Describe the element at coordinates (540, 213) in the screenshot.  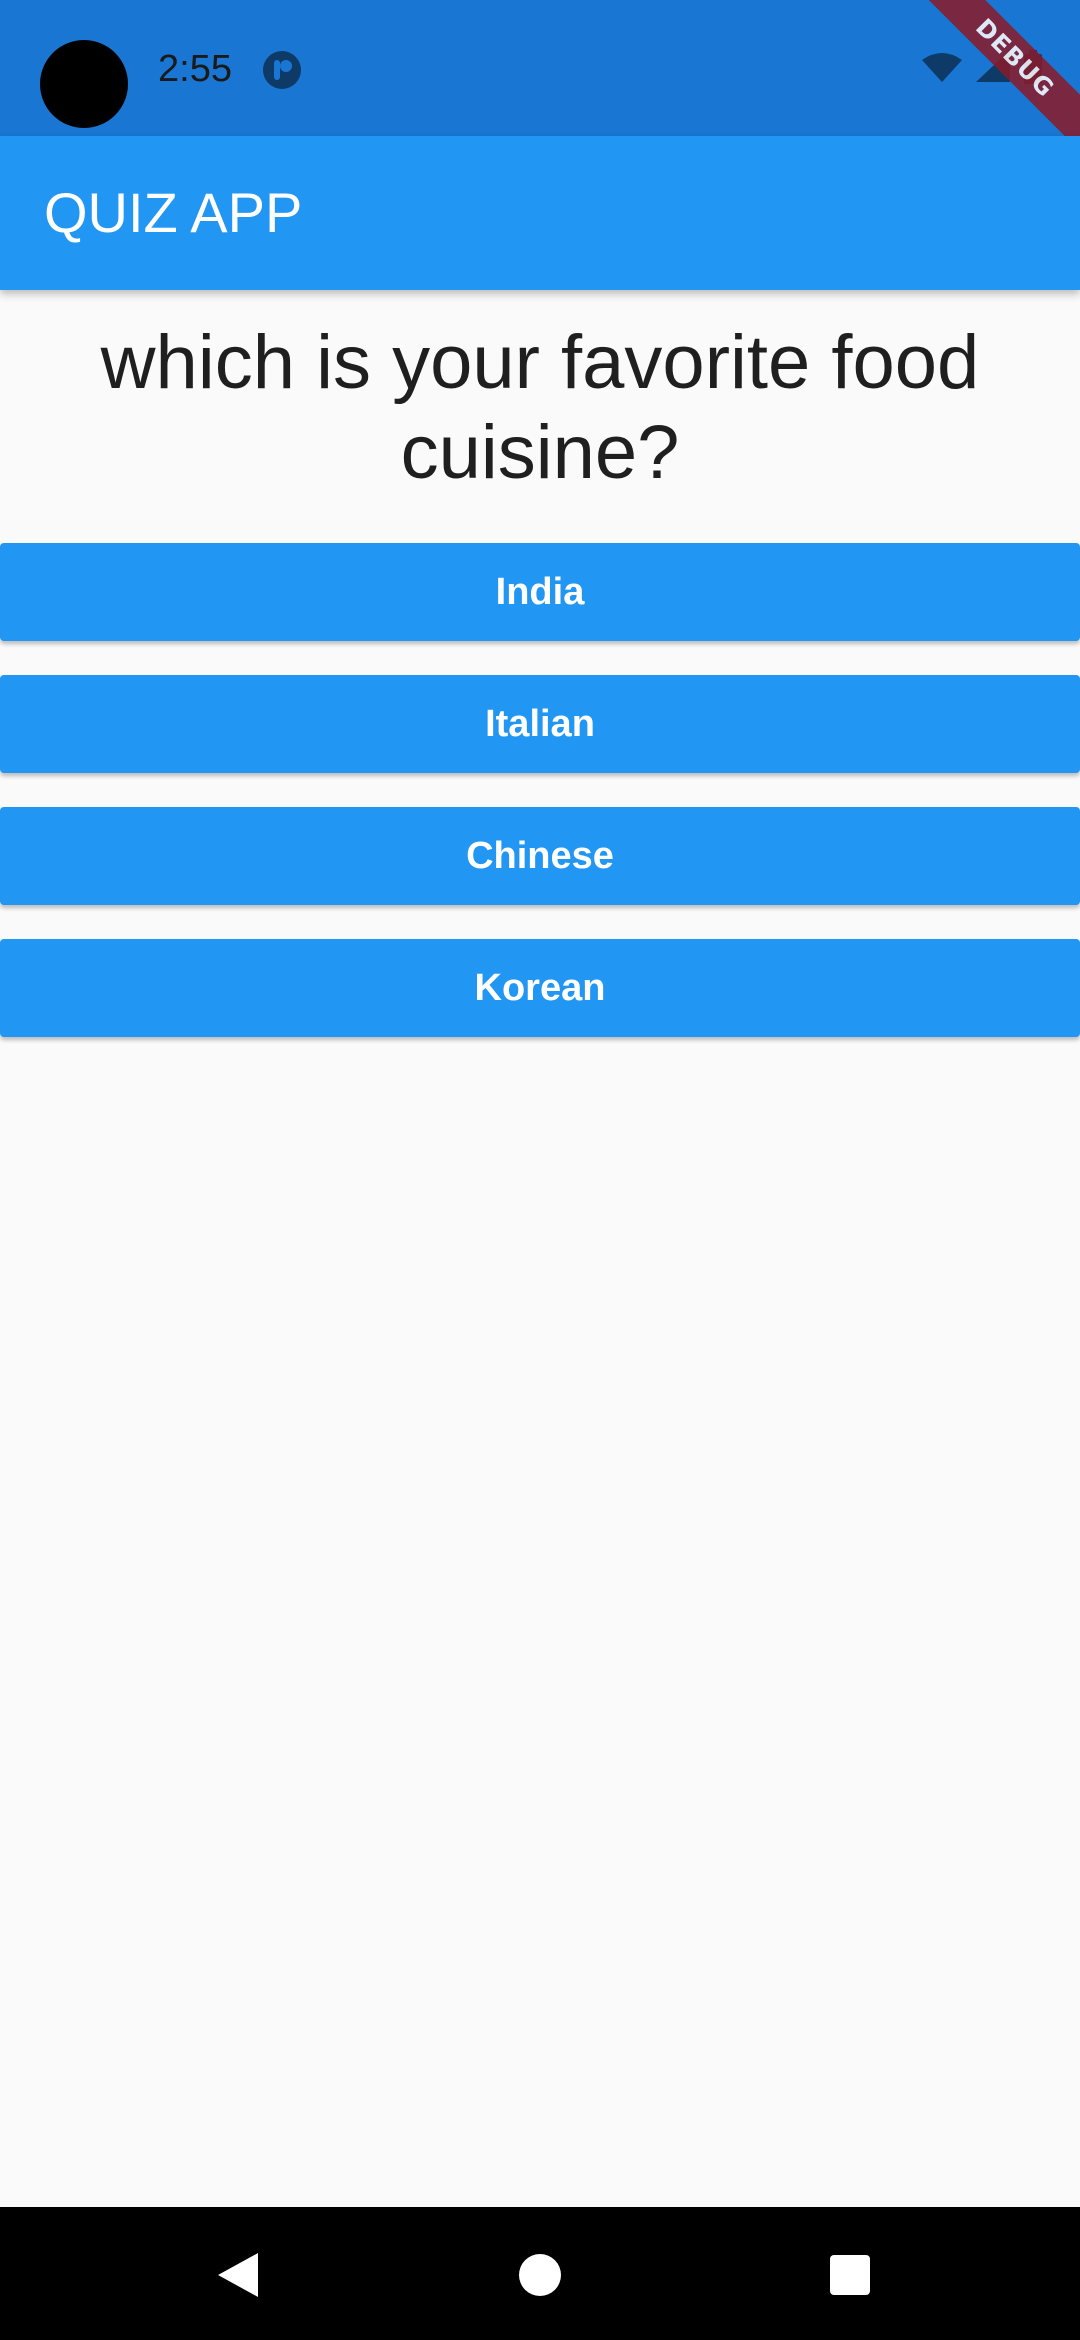
I see `app-bar: QUIZ APP` at that location.